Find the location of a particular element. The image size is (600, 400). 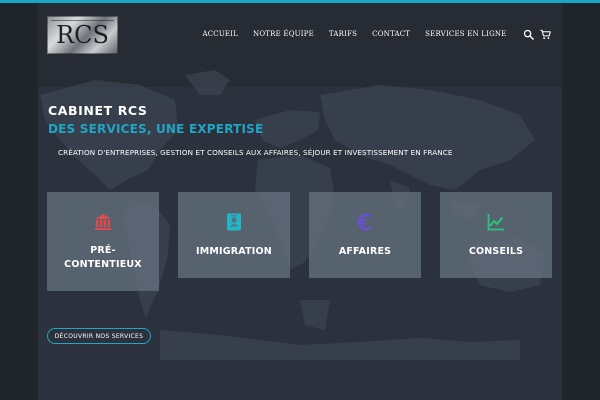

search-icon is located at coordinates (528, 34).